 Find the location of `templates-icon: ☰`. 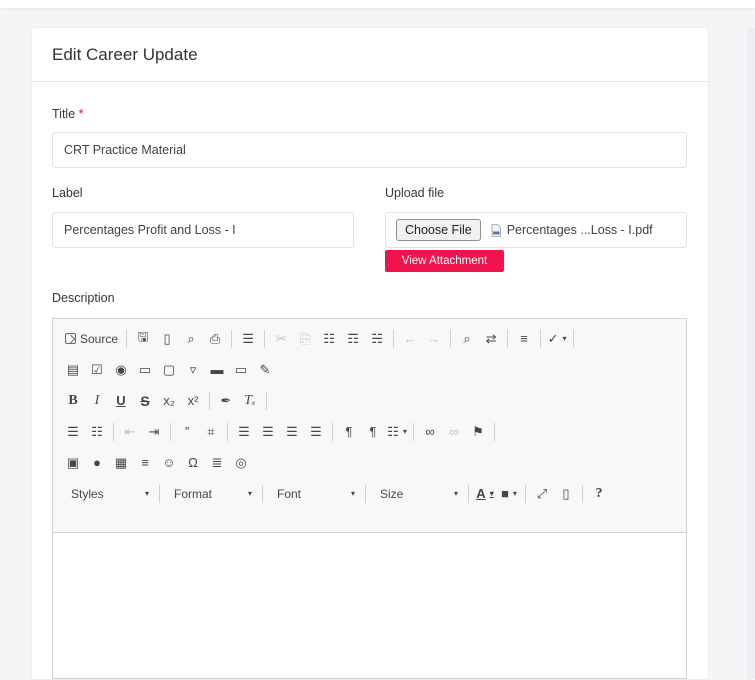

templates-icon: ☰ is located at coordinates (248, 339).